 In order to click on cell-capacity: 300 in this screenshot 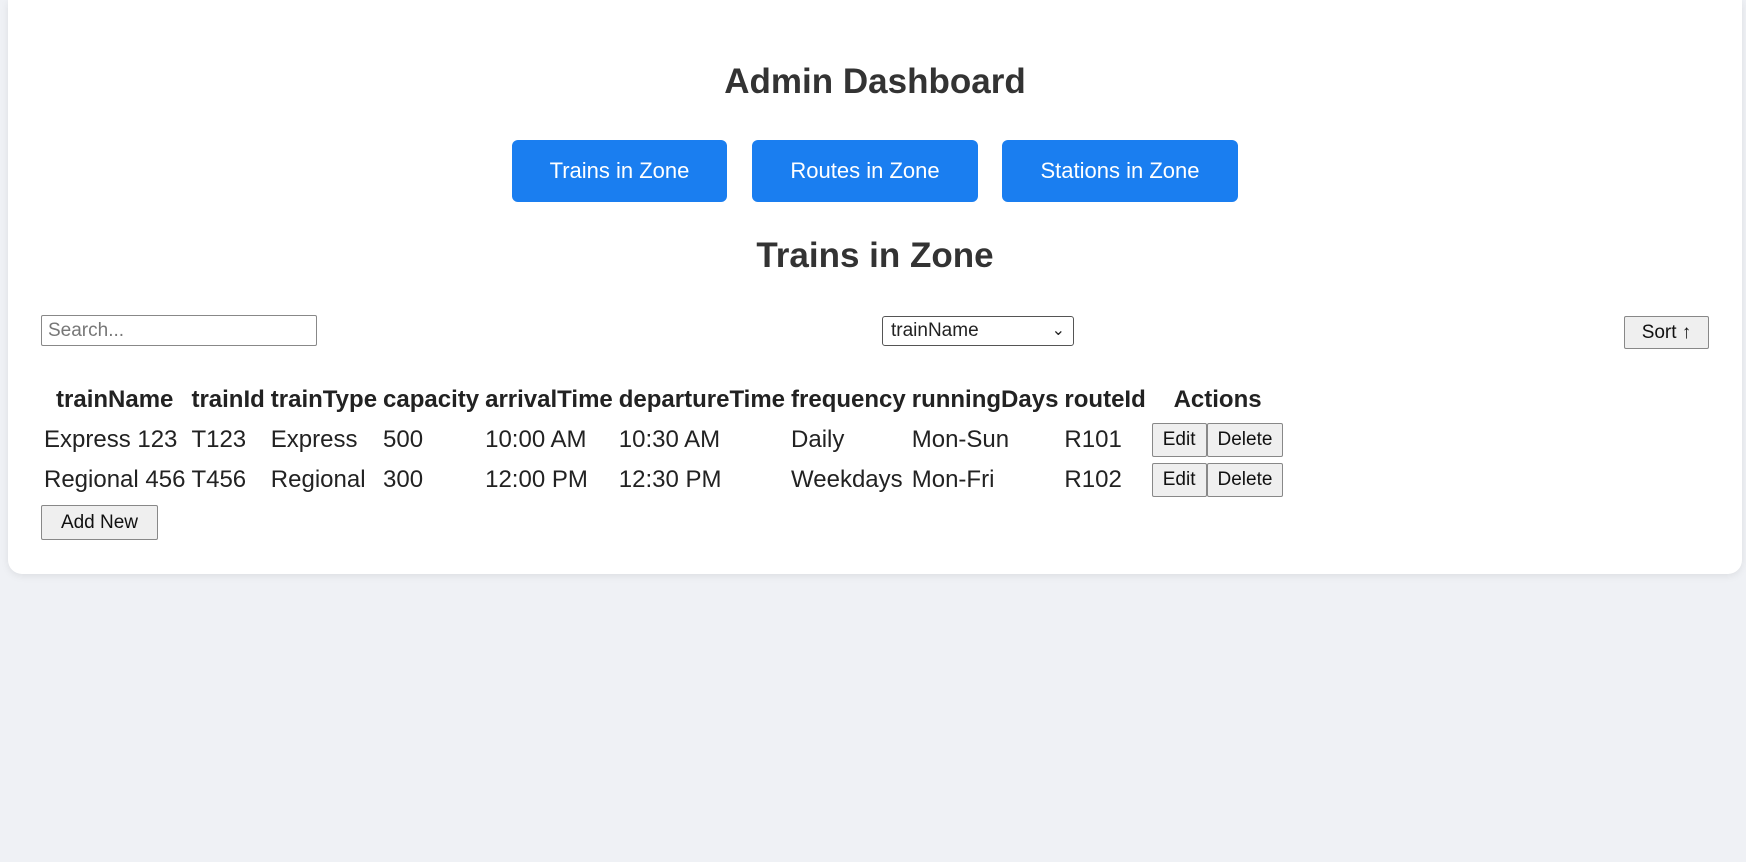, I will do `click(403, 479)`.